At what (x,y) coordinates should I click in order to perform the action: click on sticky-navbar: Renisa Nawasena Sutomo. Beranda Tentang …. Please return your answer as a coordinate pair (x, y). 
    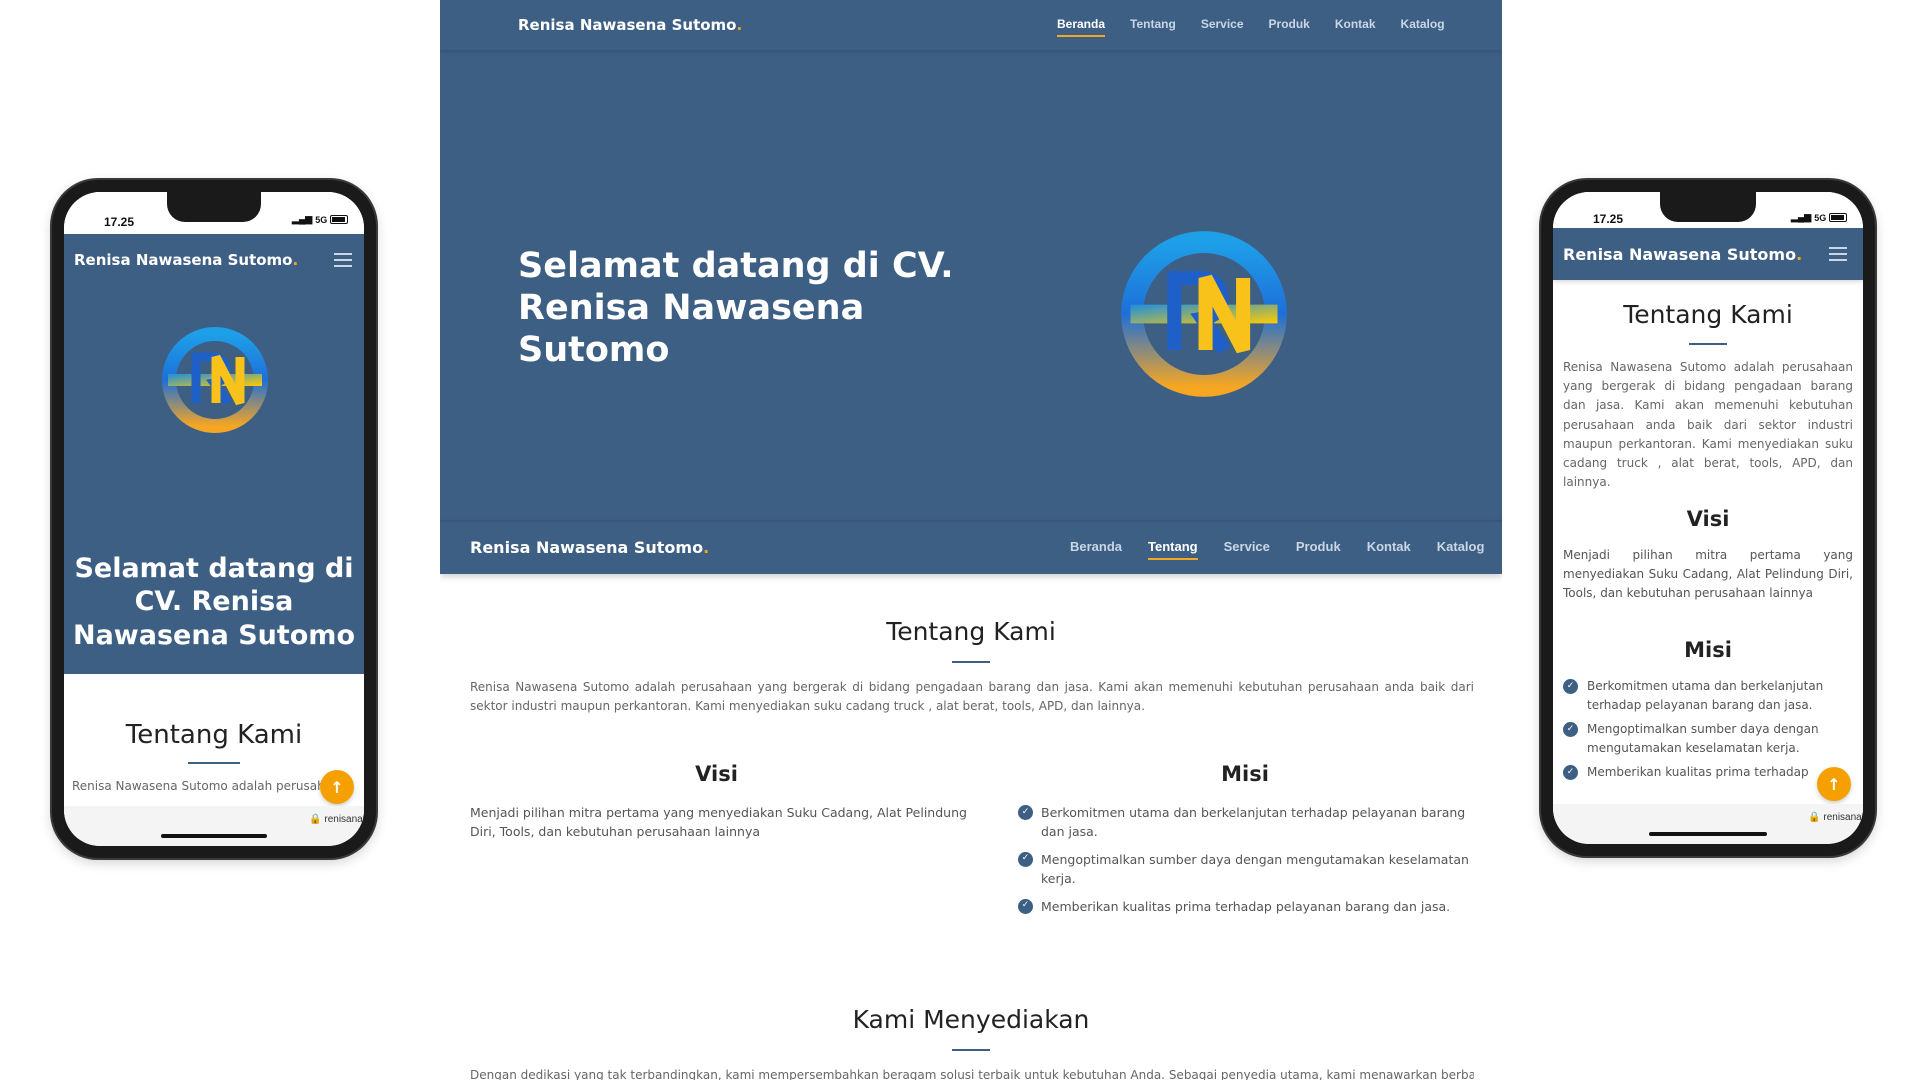
    Looking at the image, I should click on (971, 547).